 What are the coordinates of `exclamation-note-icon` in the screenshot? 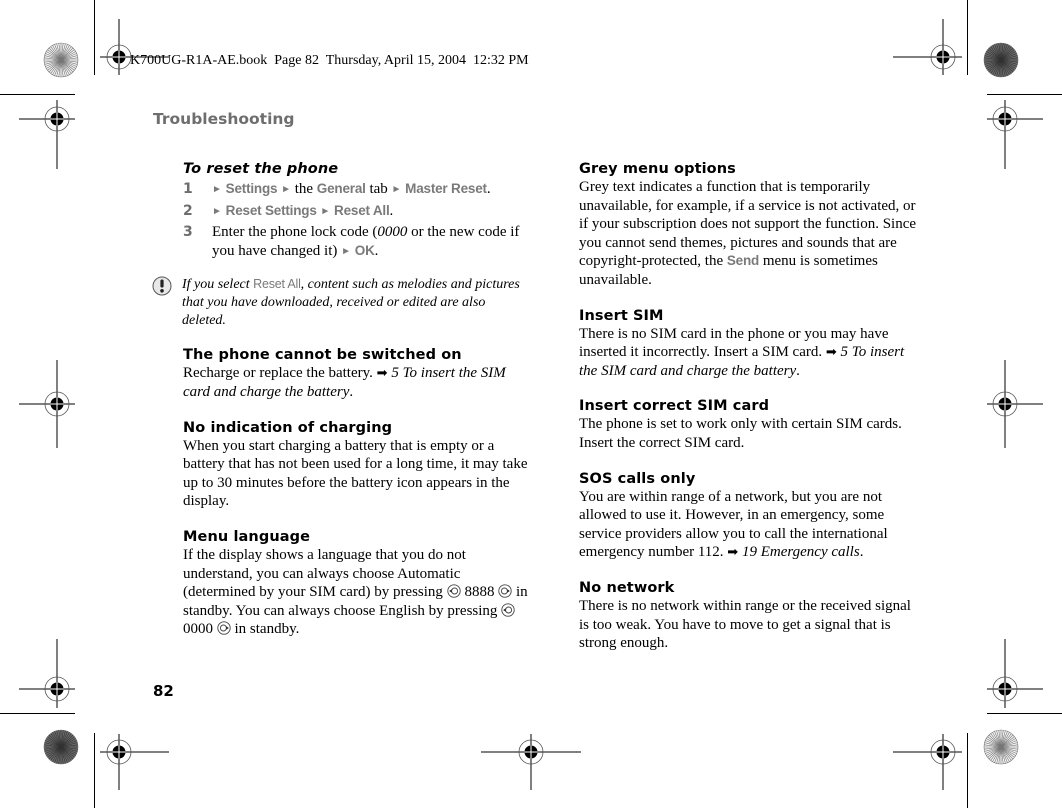 It's located at (162, 286).